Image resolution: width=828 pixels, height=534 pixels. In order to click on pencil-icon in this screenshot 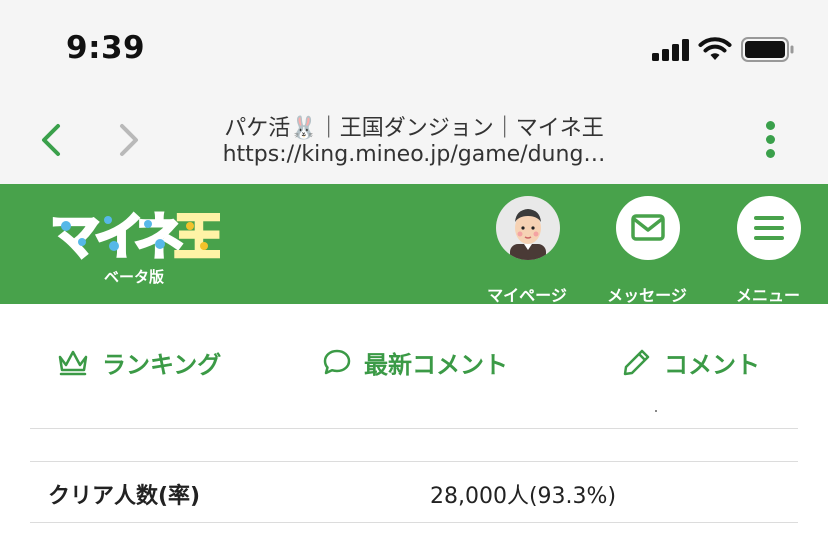, I will do `click(636, 362)`.